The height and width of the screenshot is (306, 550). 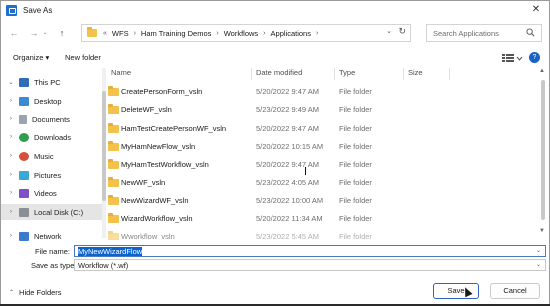 I want to click on back-icon: ←, so click(x=14, y=33).